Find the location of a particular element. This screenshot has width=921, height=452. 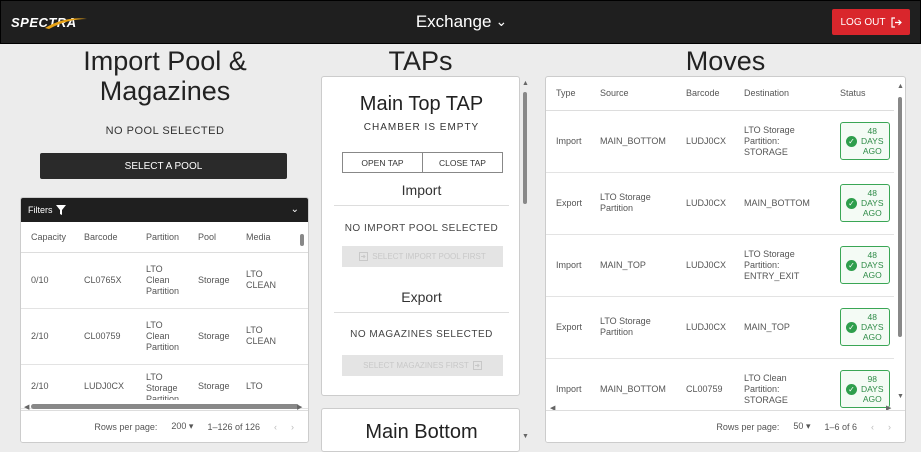

main-bottom-tap-card: Main Bottom is located at coordinates (420, 430).